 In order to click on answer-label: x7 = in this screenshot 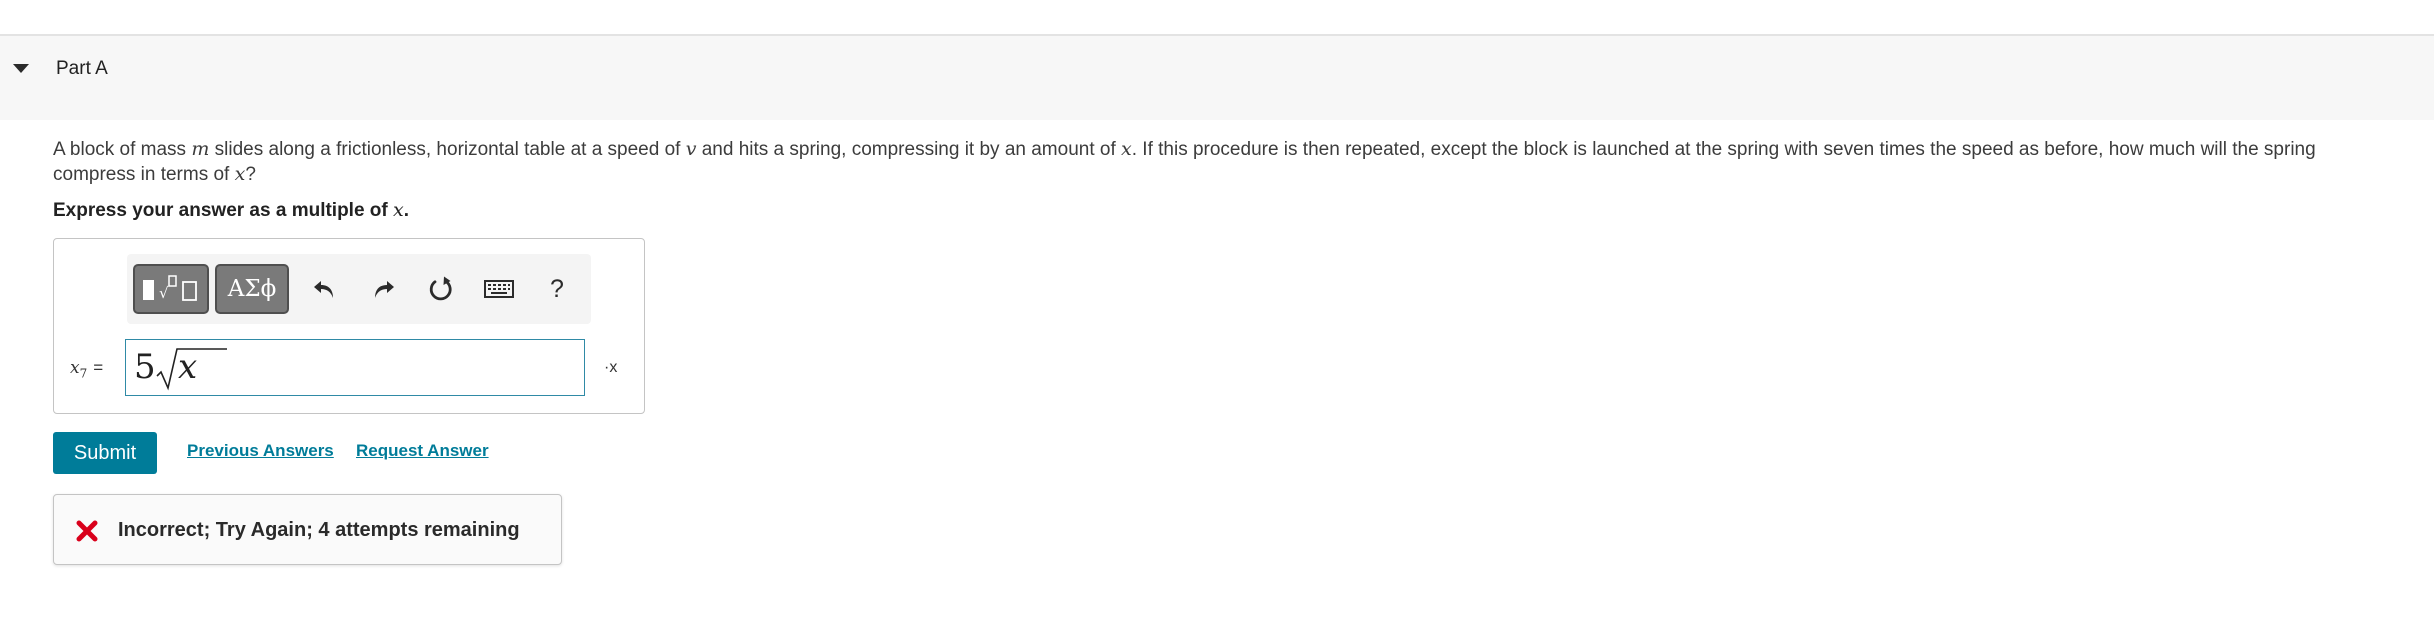, I will do `click(86, 369)`.